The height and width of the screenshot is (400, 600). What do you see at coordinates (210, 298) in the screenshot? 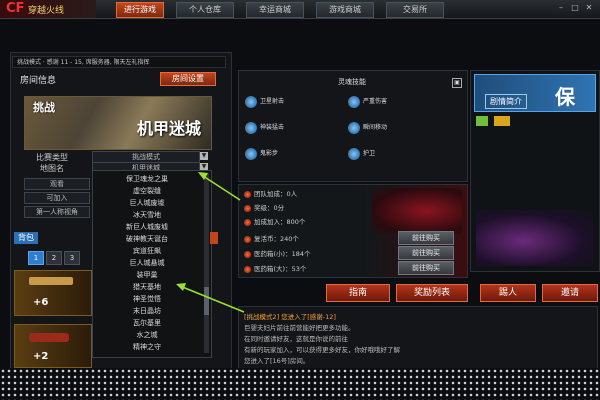
I see `guide-arrow-lower` at bounding box center [210, 298].